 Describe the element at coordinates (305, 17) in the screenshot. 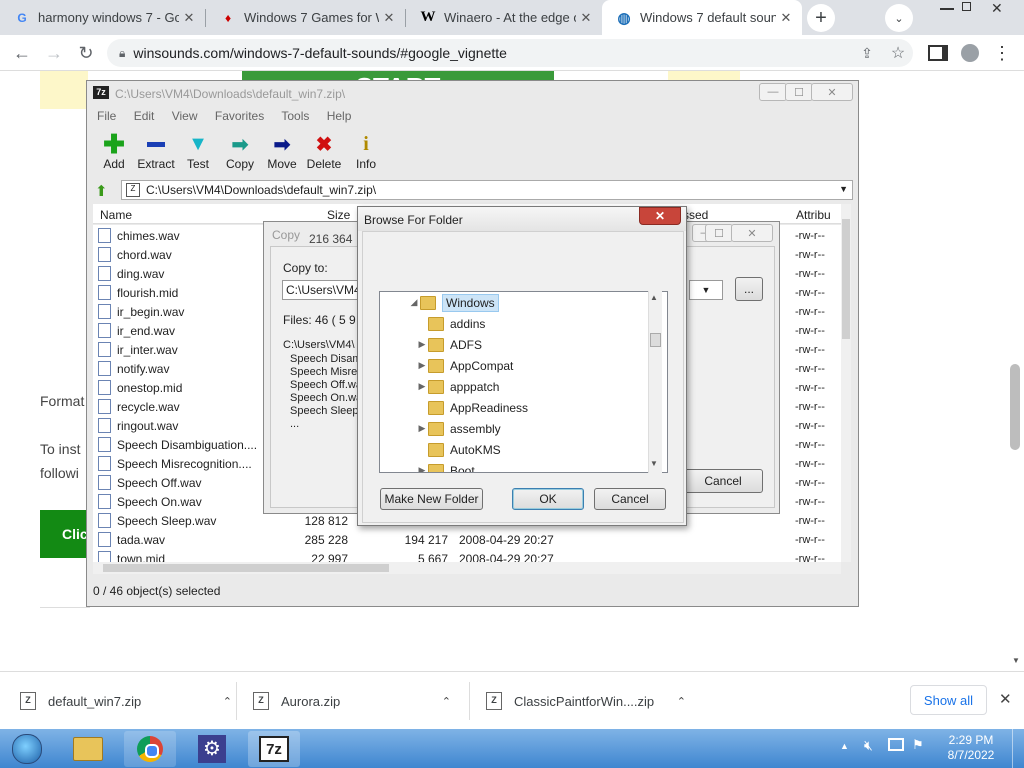

I see `browser-tab-2: ♦ Windows 7 Games for W ✕` at that location.